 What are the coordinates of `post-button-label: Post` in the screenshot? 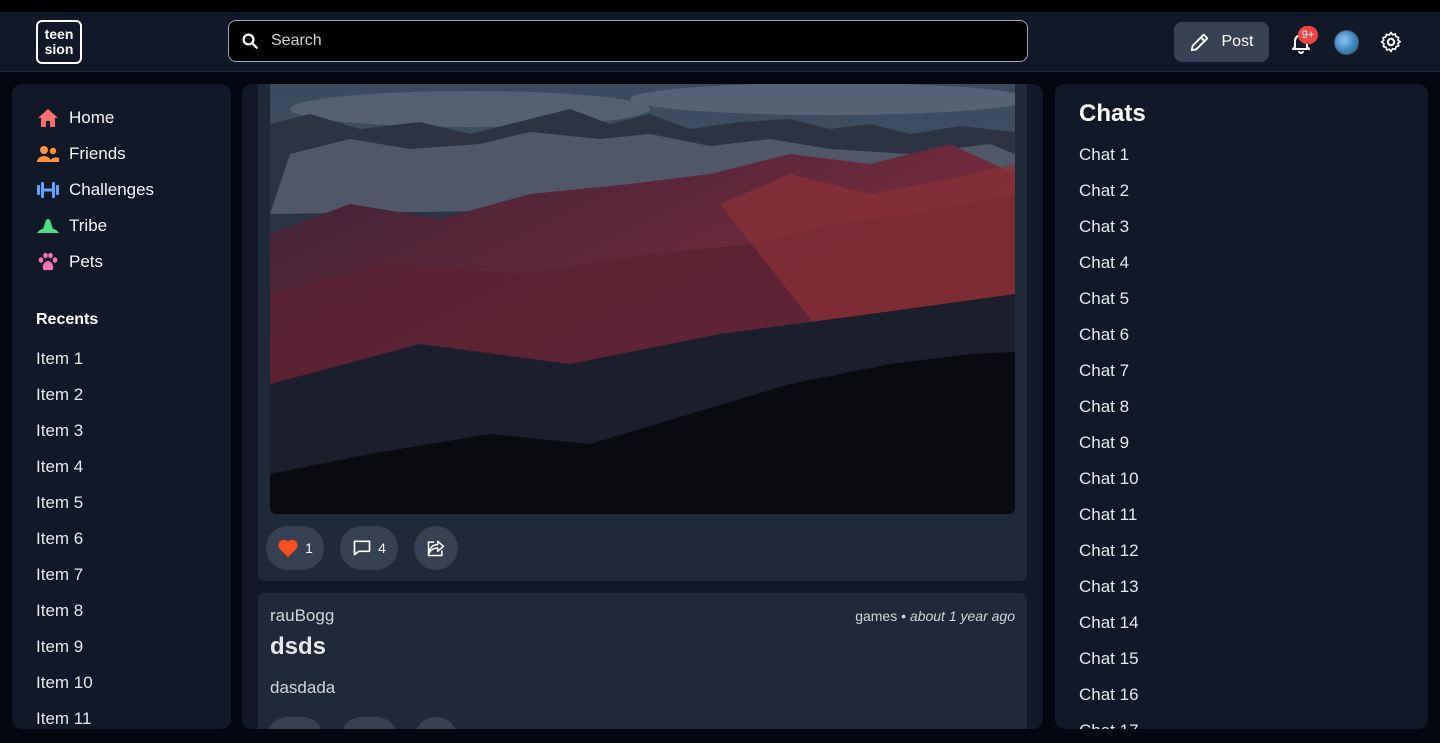 It's located at (1237, 41).